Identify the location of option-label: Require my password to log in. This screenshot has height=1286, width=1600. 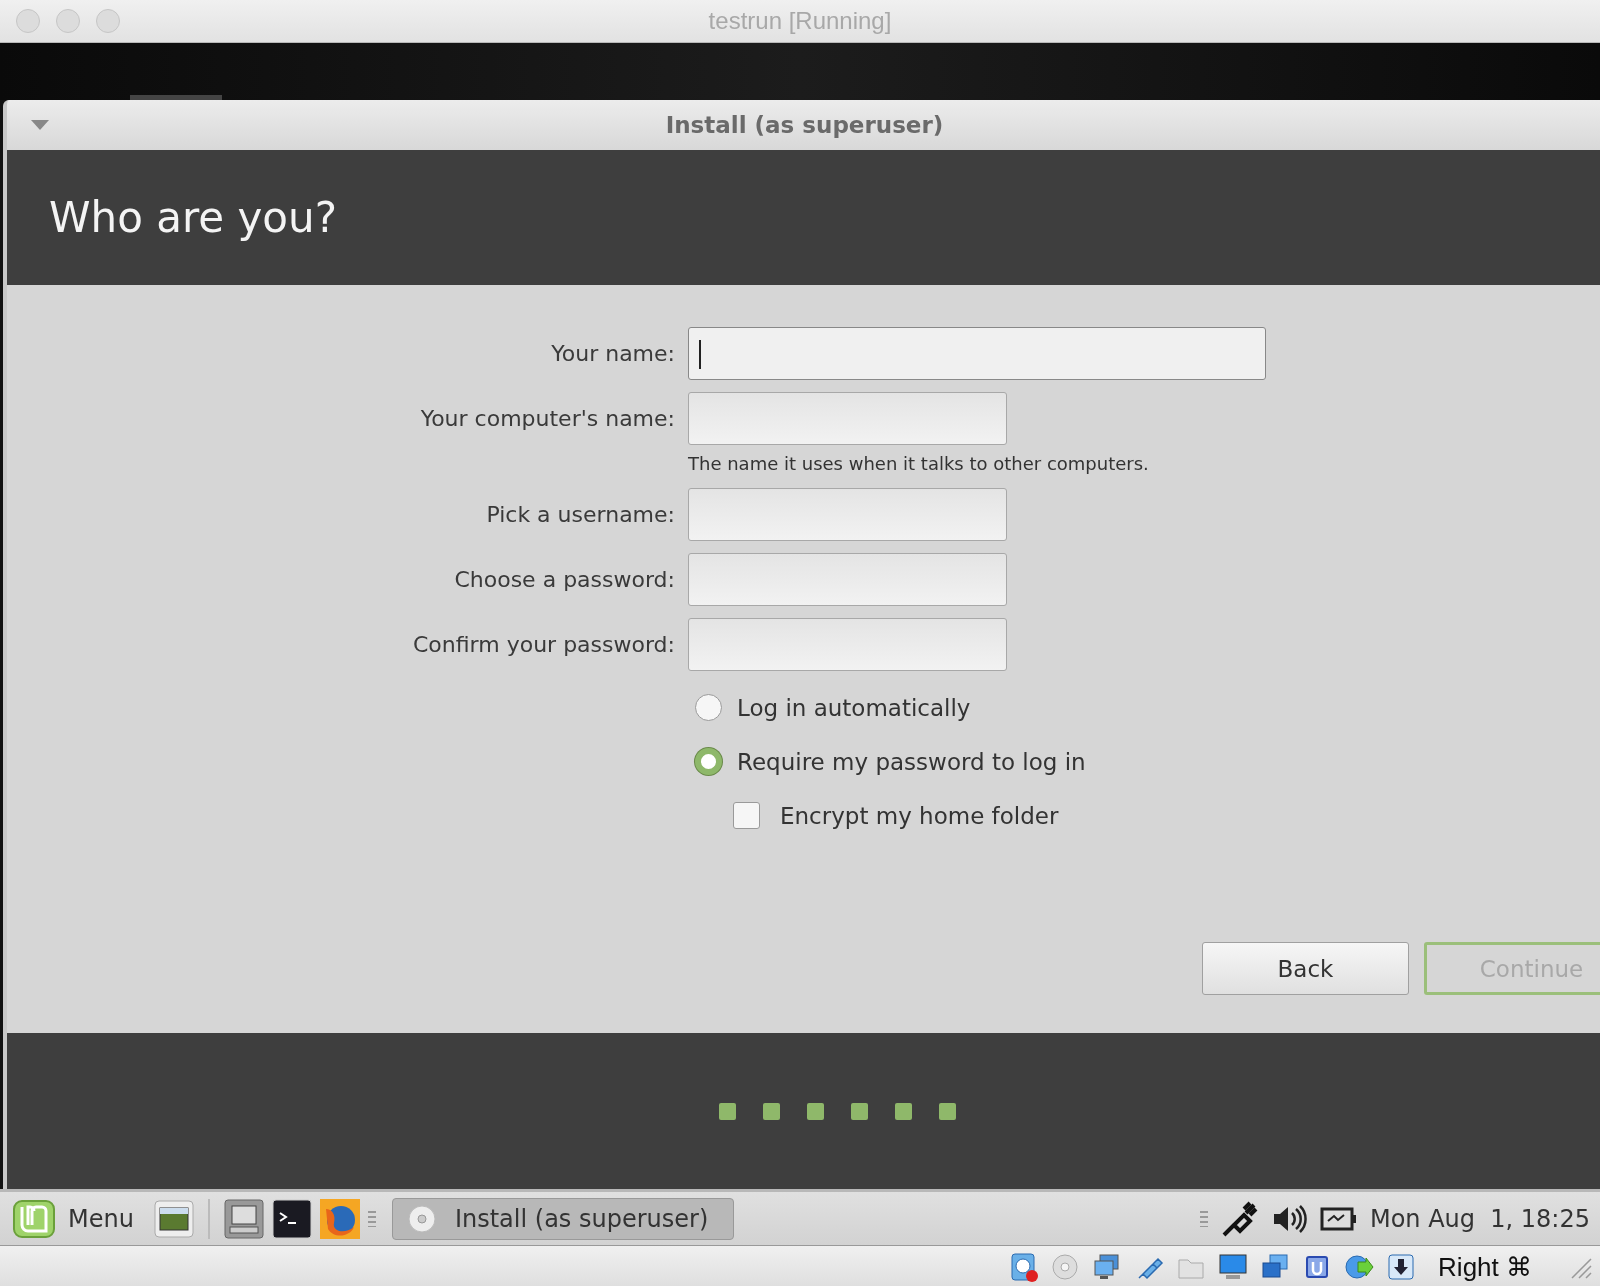
(911, 761).